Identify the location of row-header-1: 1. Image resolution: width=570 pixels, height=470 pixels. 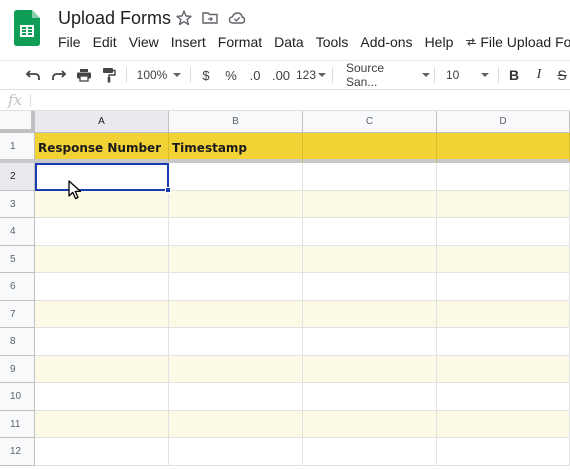
(17, 148).